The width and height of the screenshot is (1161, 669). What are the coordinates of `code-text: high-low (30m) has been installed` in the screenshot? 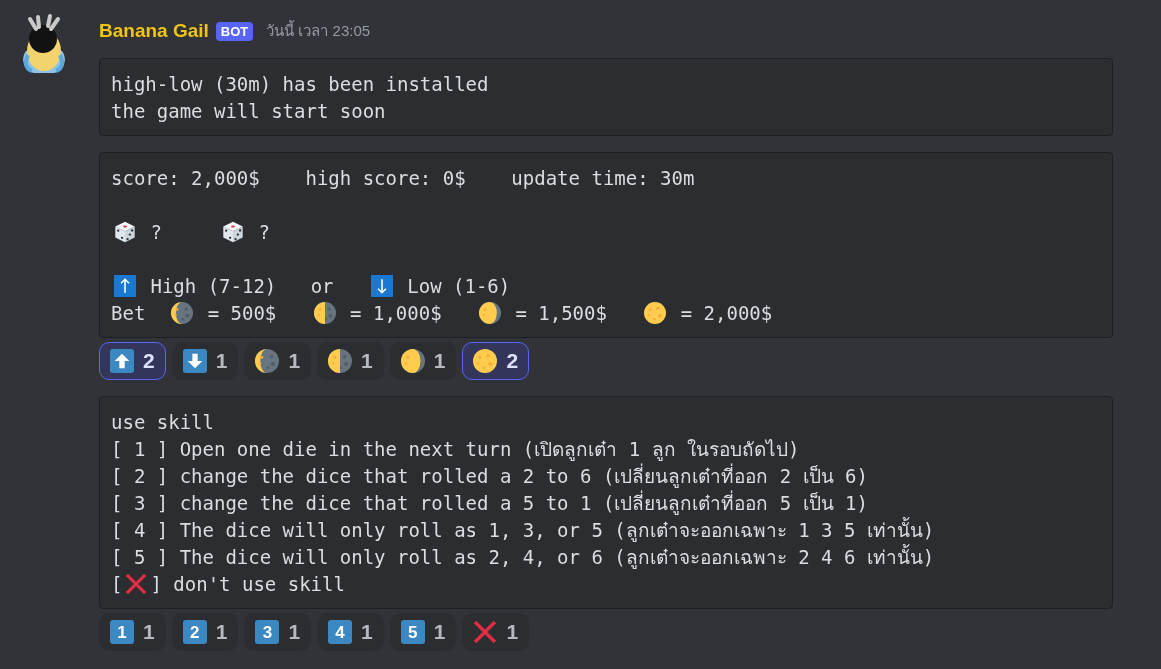 It's located at (300, 83).